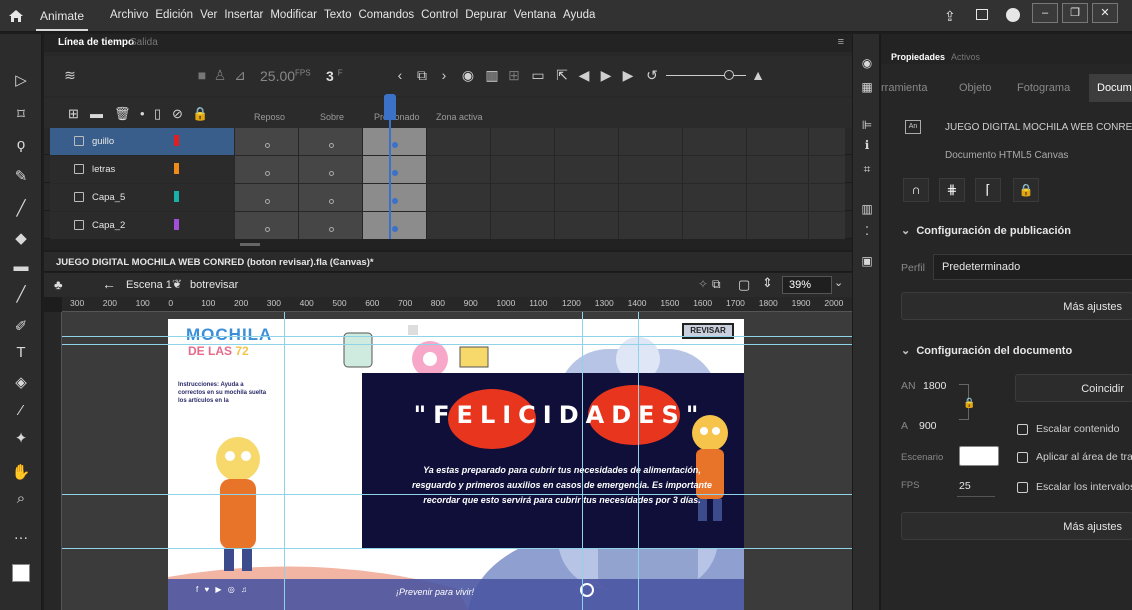 The height and width of the screenshot is (610, 1132). Describe the element at coordinates (492, 75) in the screenshot. I see `edit-multiple-icon: ▥` at that location.